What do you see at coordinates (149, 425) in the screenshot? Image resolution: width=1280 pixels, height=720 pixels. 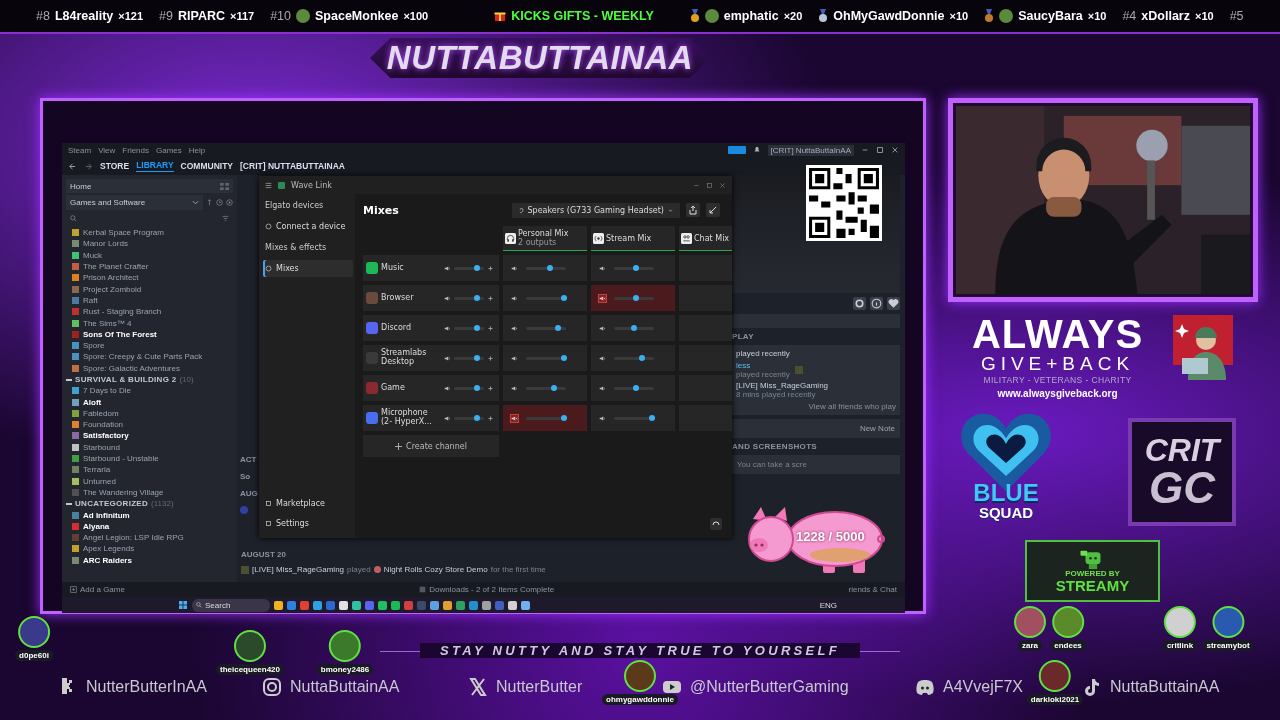 I see `game-list-item: Foundation` at bounding box center [149, 425].